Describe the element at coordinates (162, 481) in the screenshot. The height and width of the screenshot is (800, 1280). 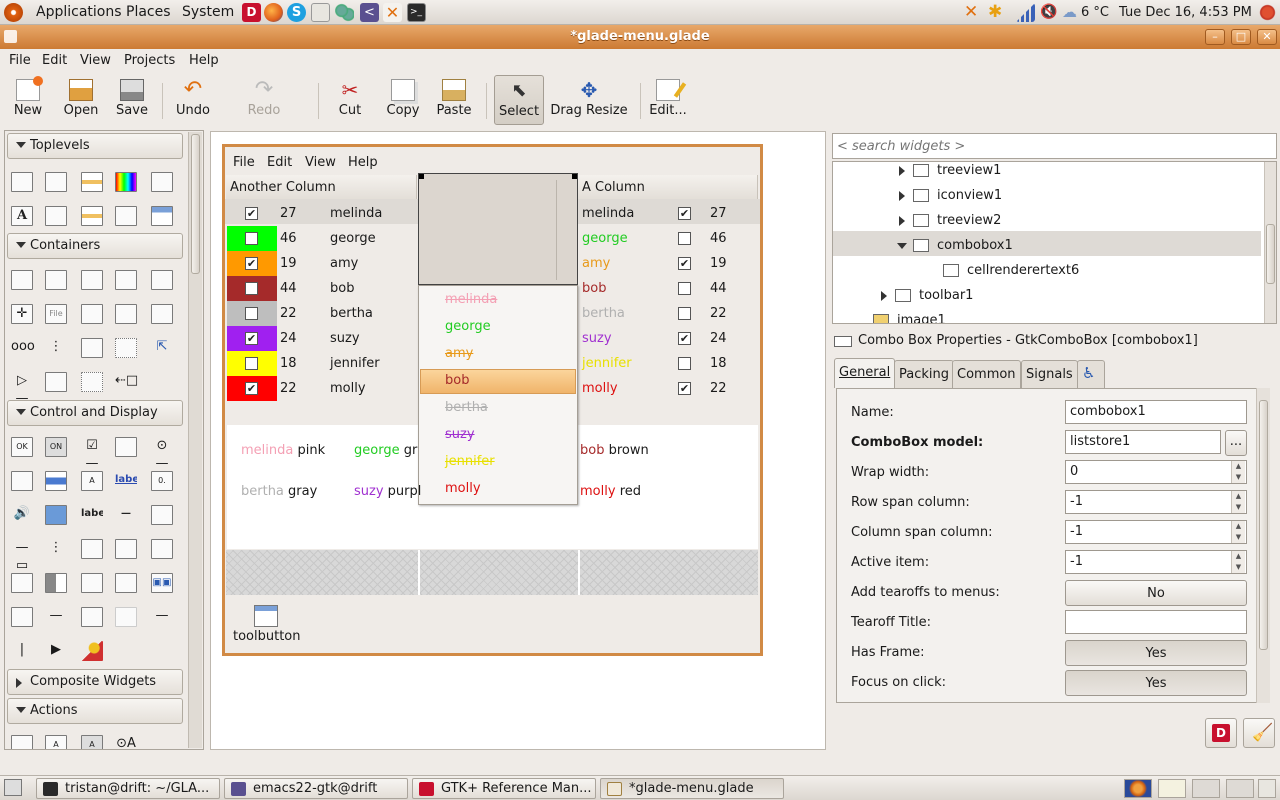
I see `scale-button-widget-icon: 0.` at that location.